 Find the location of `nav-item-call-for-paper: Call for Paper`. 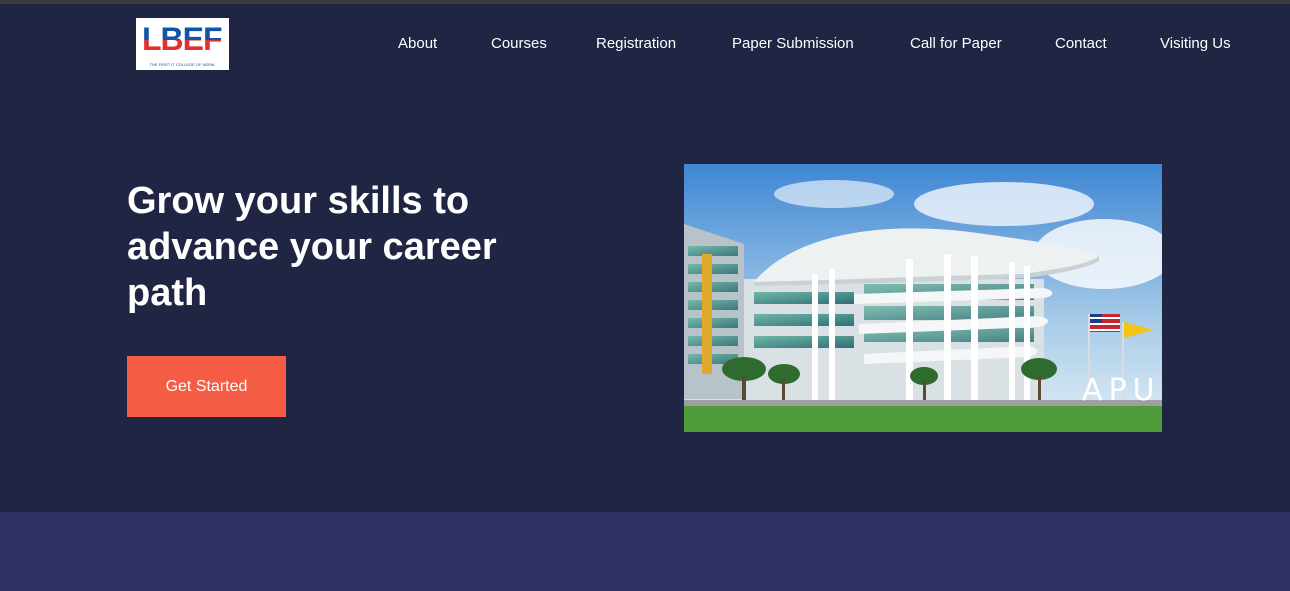

nav-item-call-for-paper: Call for Paper is located at coordinates (956, 44).